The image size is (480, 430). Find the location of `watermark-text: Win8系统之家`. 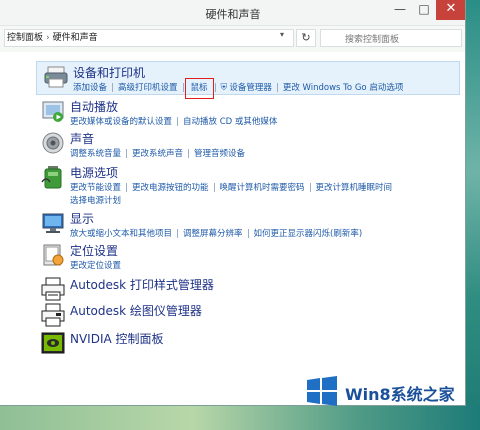

watermark-text: Win8系统之家 is located at coordinates (400, 394).